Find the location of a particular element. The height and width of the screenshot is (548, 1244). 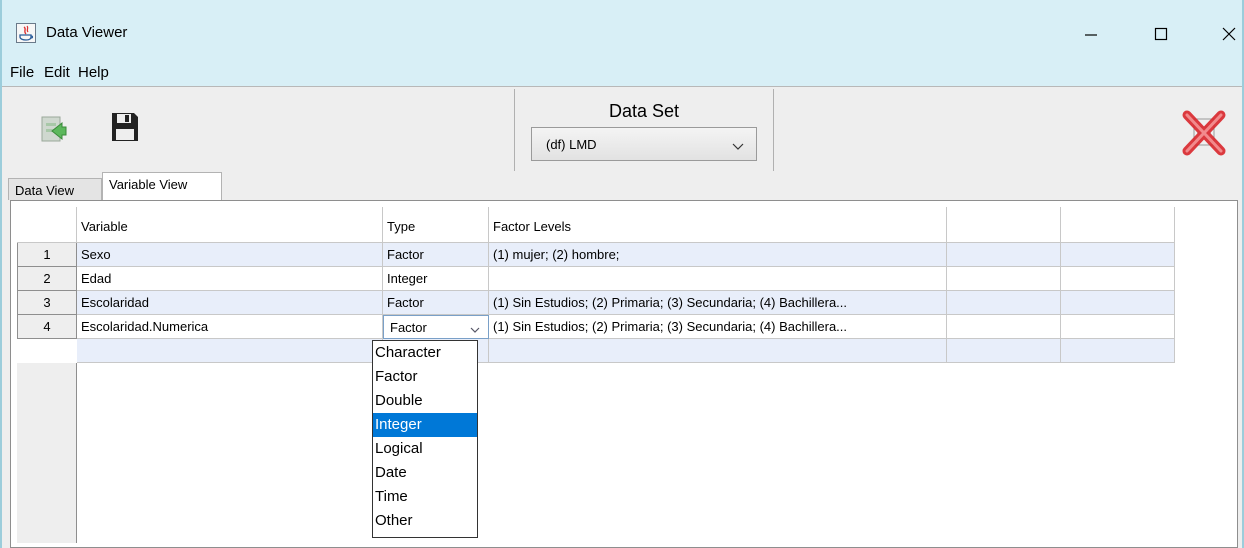

maximize-button is located at coordinates (1161, 34).